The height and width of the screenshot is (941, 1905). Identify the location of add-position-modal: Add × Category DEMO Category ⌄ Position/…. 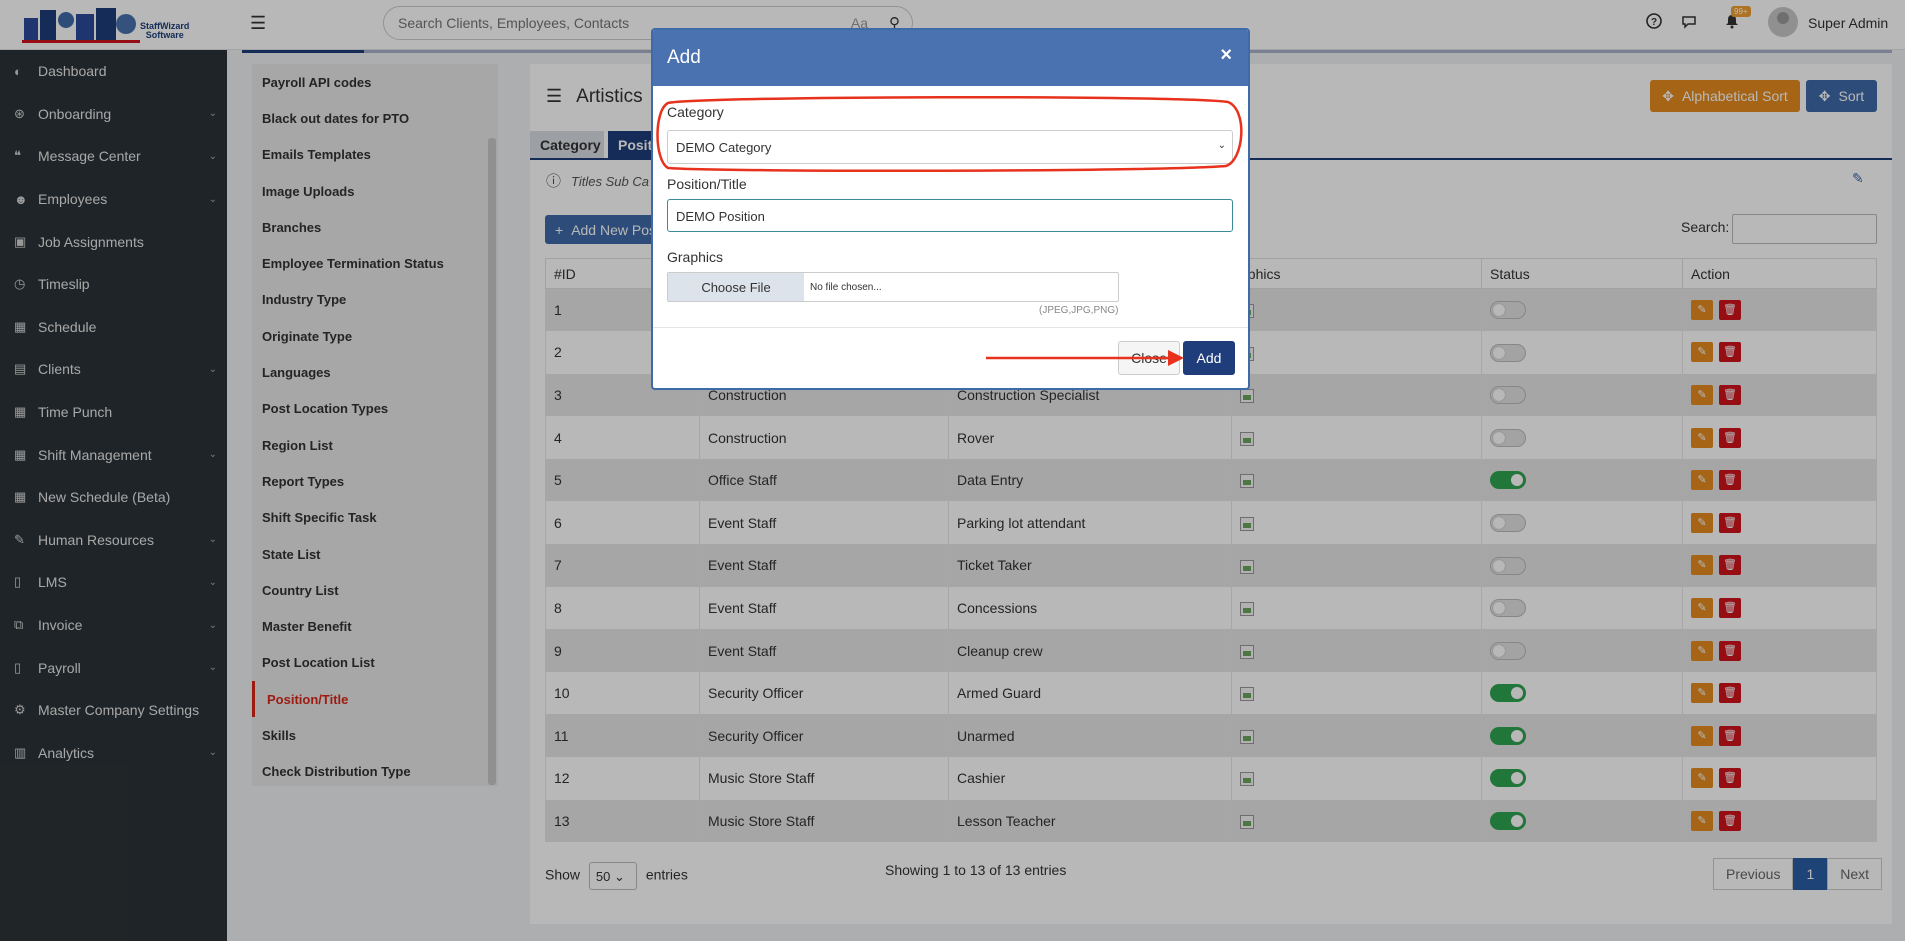
(950, 209).